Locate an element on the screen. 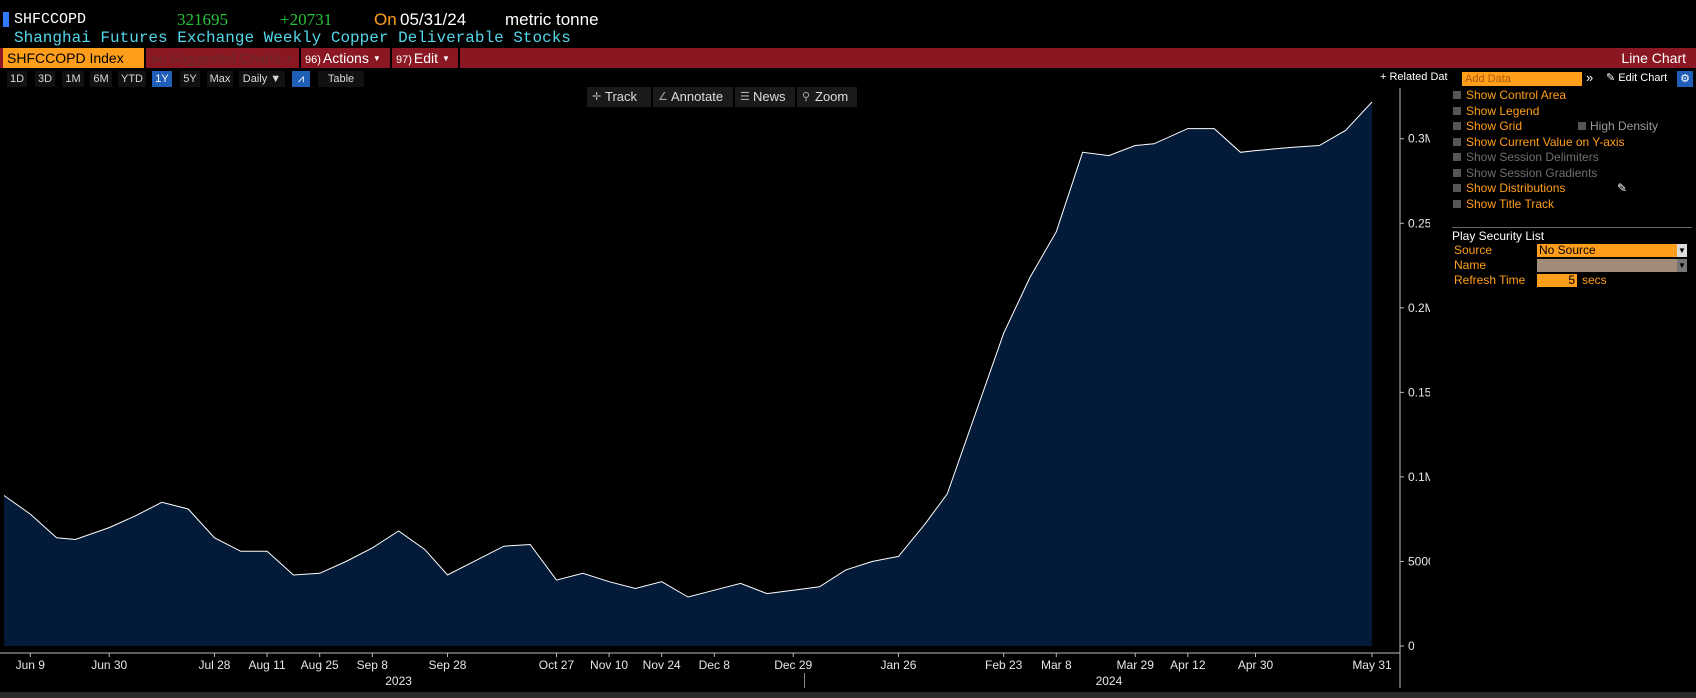  menu-number: 96) is located at coordinates (313, 60).